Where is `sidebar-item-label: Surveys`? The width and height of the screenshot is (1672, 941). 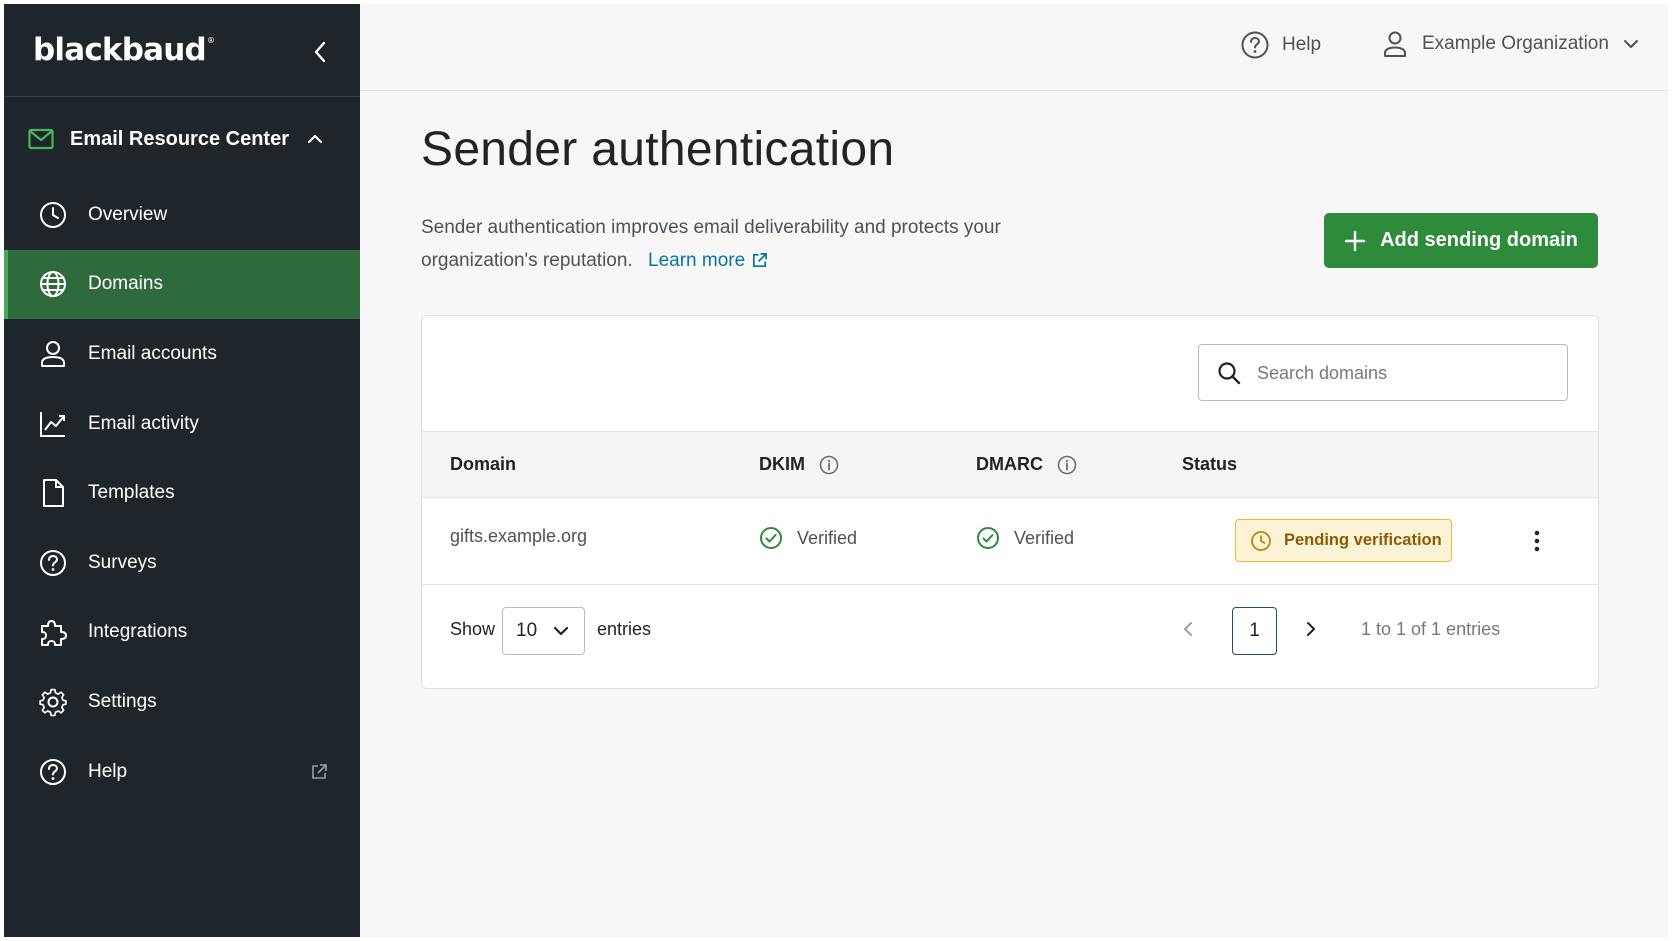
sidebar-item-label: Surveys is located at coordinates (122, 562).